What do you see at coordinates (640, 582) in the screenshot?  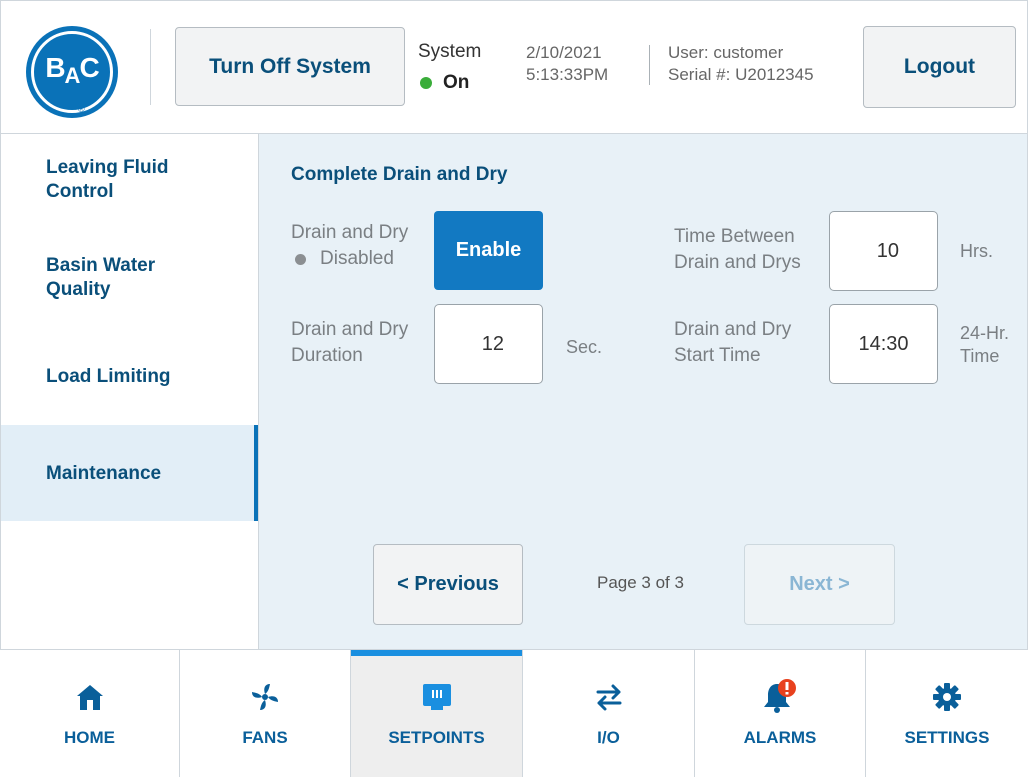 I see `page-indicator: Page 3 of 3` at bounding box center [640, 582].